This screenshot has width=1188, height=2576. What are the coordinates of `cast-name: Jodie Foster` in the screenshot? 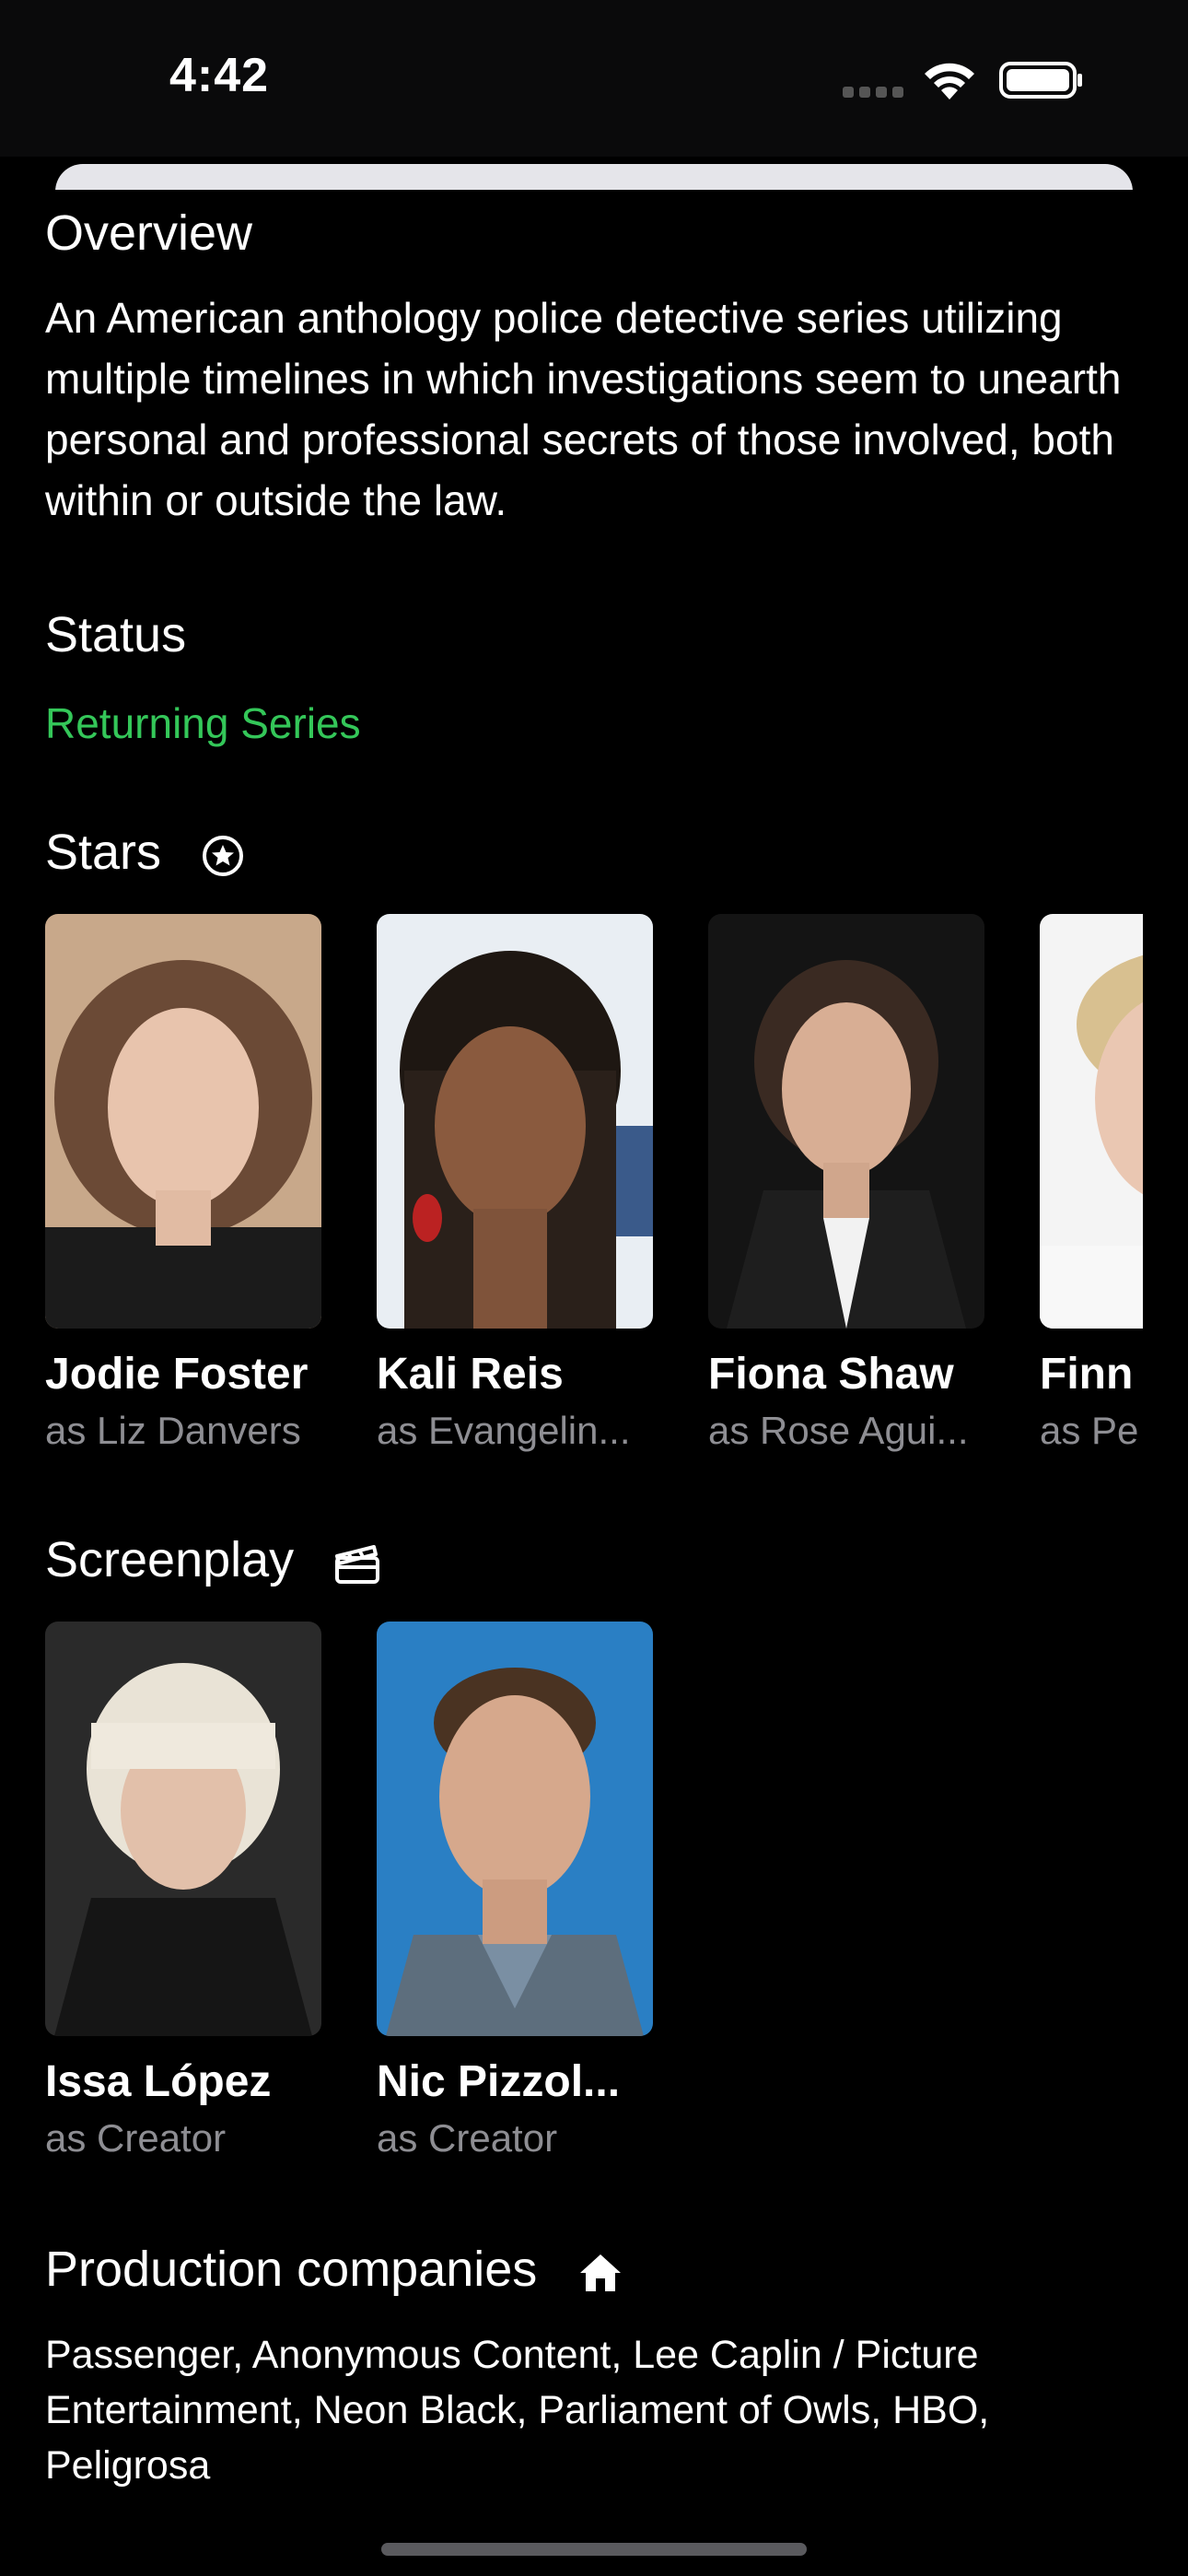 It's located at (177, 1374).